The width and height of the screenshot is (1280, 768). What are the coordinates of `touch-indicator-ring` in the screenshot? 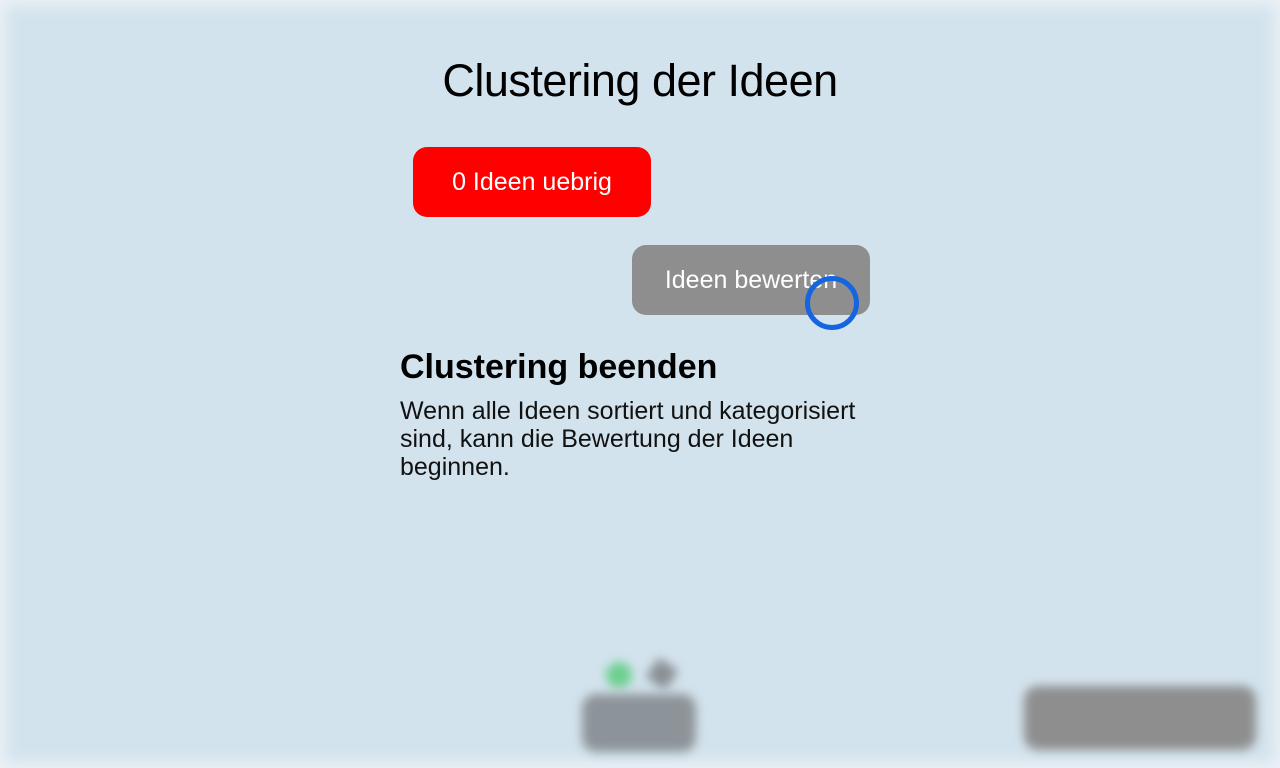 It's located at (832, 303).